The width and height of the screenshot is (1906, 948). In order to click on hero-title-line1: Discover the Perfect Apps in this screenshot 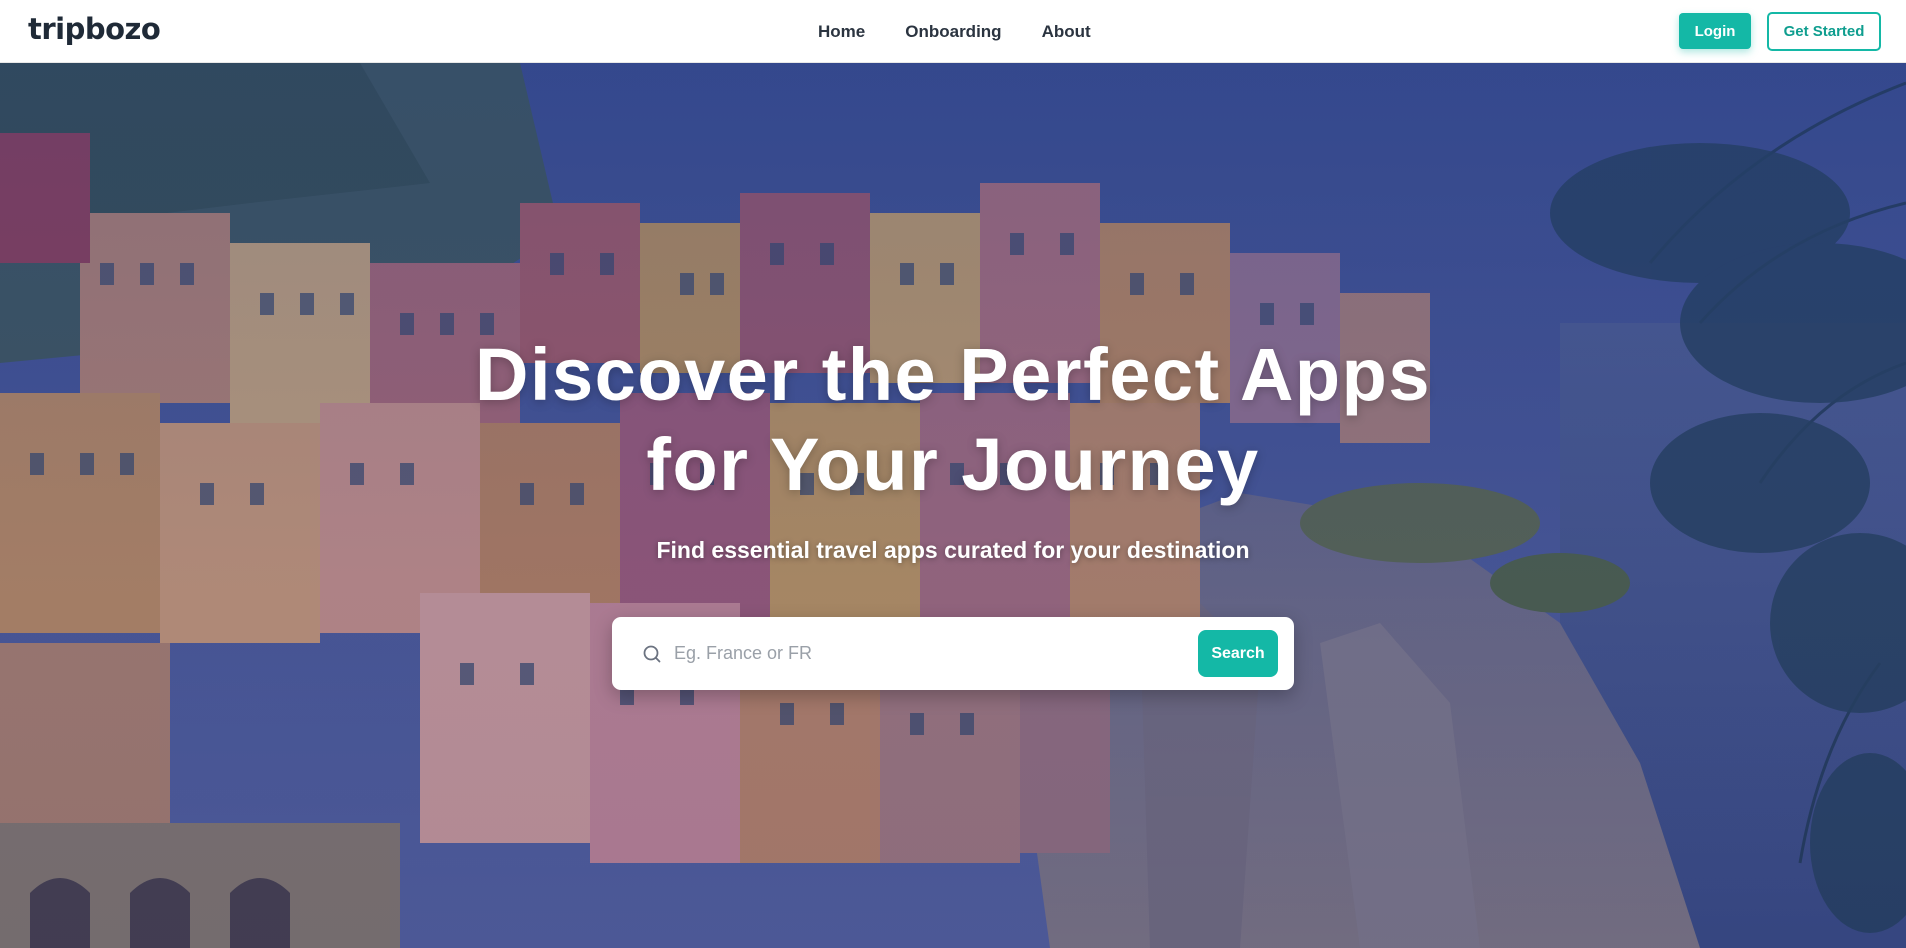, I will do `click(953, 374)`.